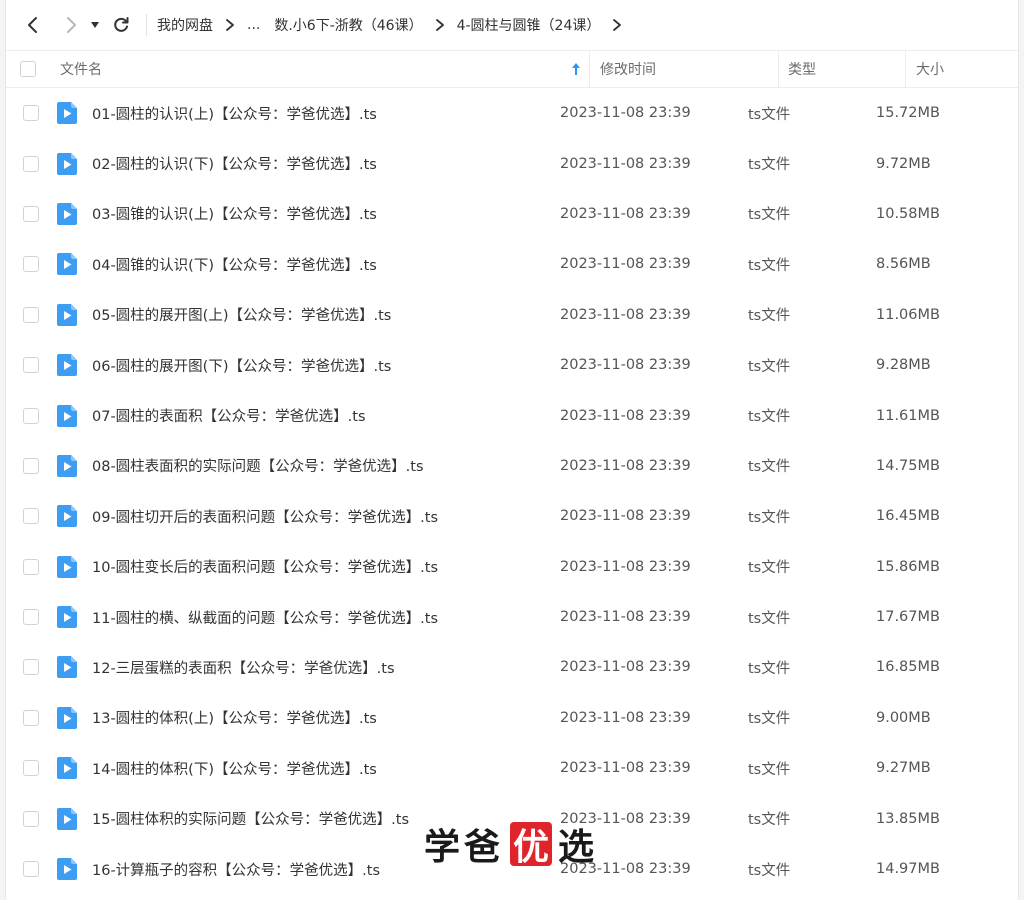  What do you see at coordinates (531, 845) in the screenshot?
I see `watermark-highlight: 优` at bounding box center [531, 845].